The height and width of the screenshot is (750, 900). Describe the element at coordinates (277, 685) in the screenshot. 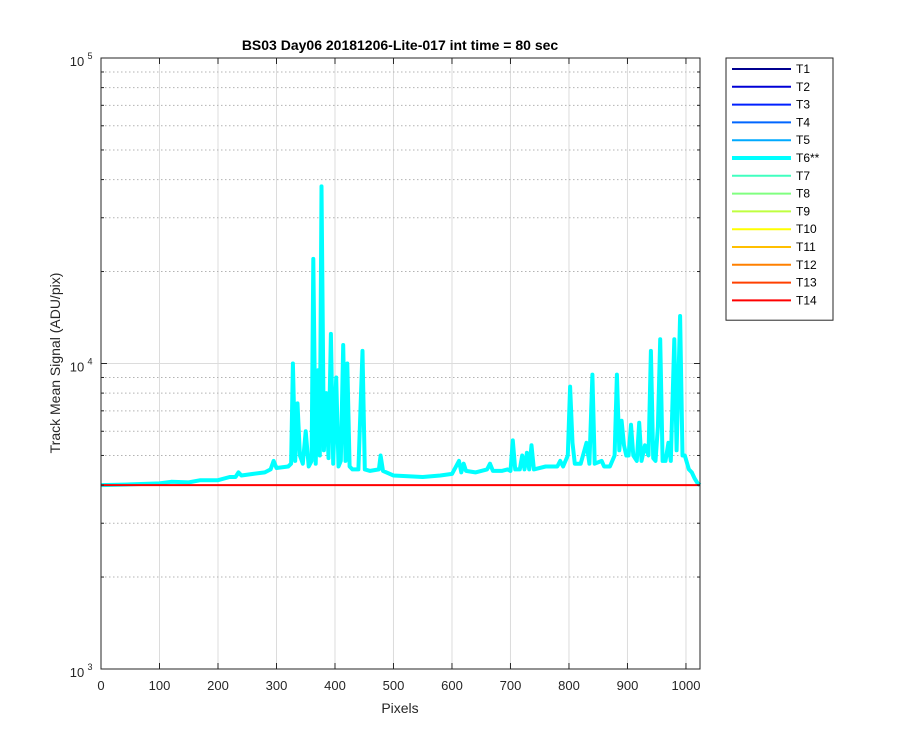

I see `x-tick-label: 300` at that location.